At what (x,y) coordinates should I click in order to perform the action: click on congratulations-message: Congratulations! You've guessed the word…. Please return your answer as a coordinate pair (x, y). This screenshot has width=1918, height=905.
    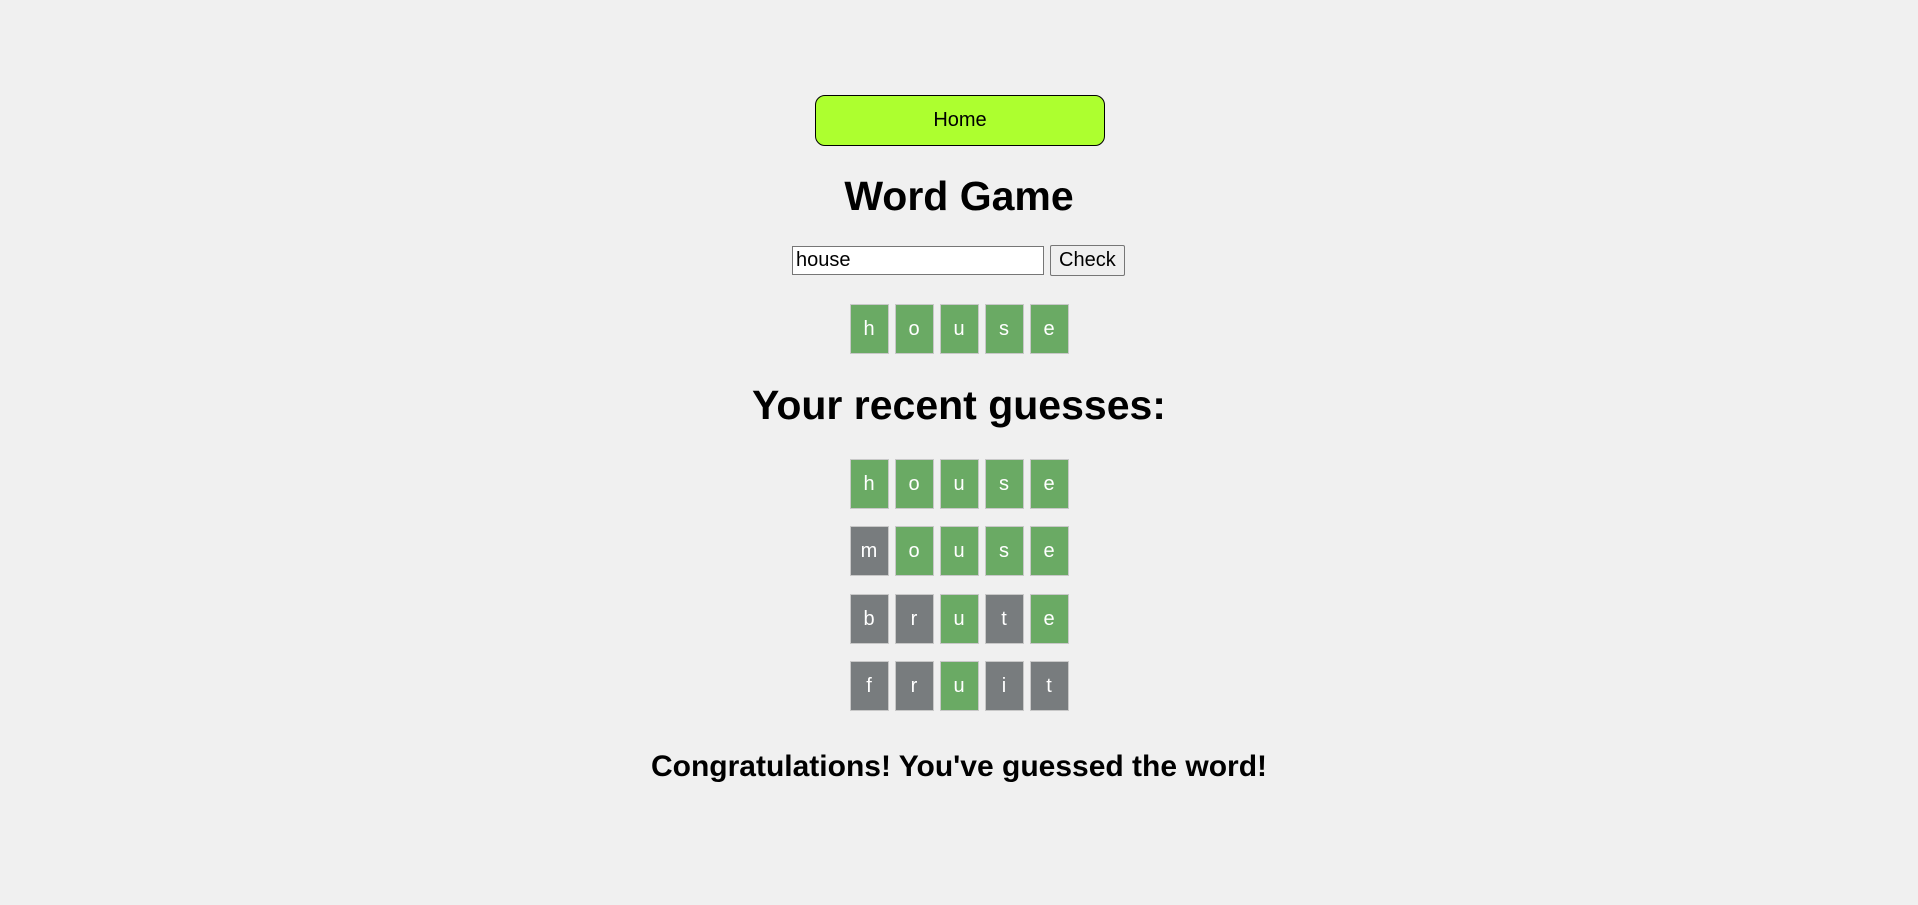
    Looking at the image, I should click on (959, 766).